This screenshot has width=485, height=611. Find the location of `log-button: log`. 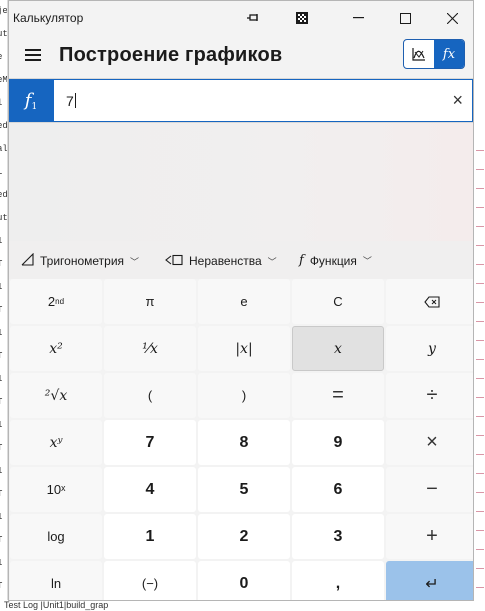

log-button: log is located at coordinates (56, 536).